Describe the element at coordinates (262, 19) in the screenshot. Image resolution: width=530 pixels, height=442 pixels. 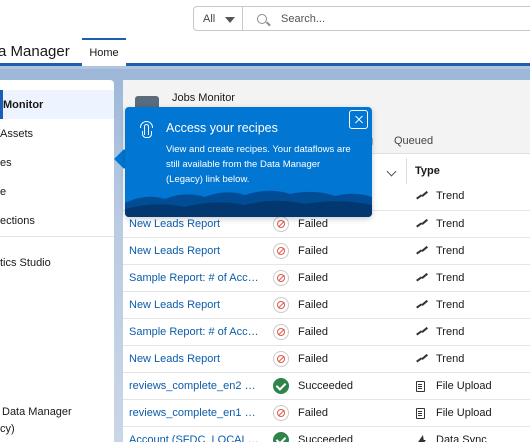
I see `search-icon` at that location.